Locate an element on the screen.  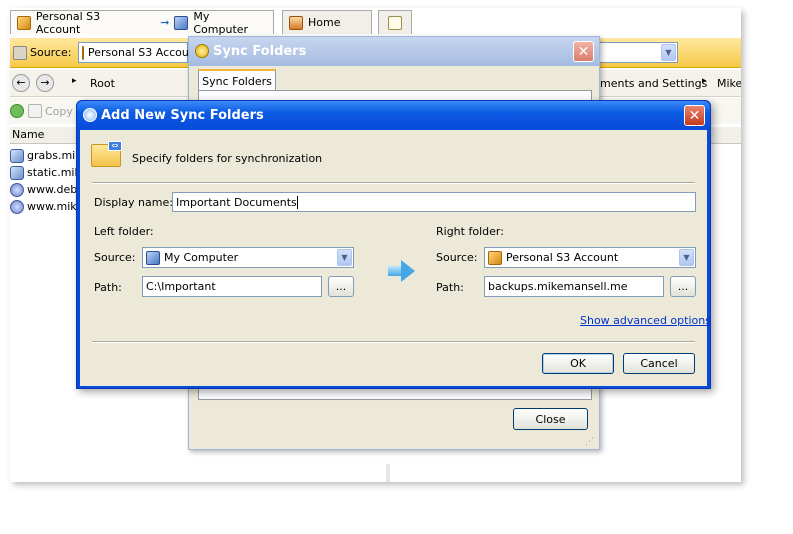
close-button-label: Close is located at coordinates (550, 419).